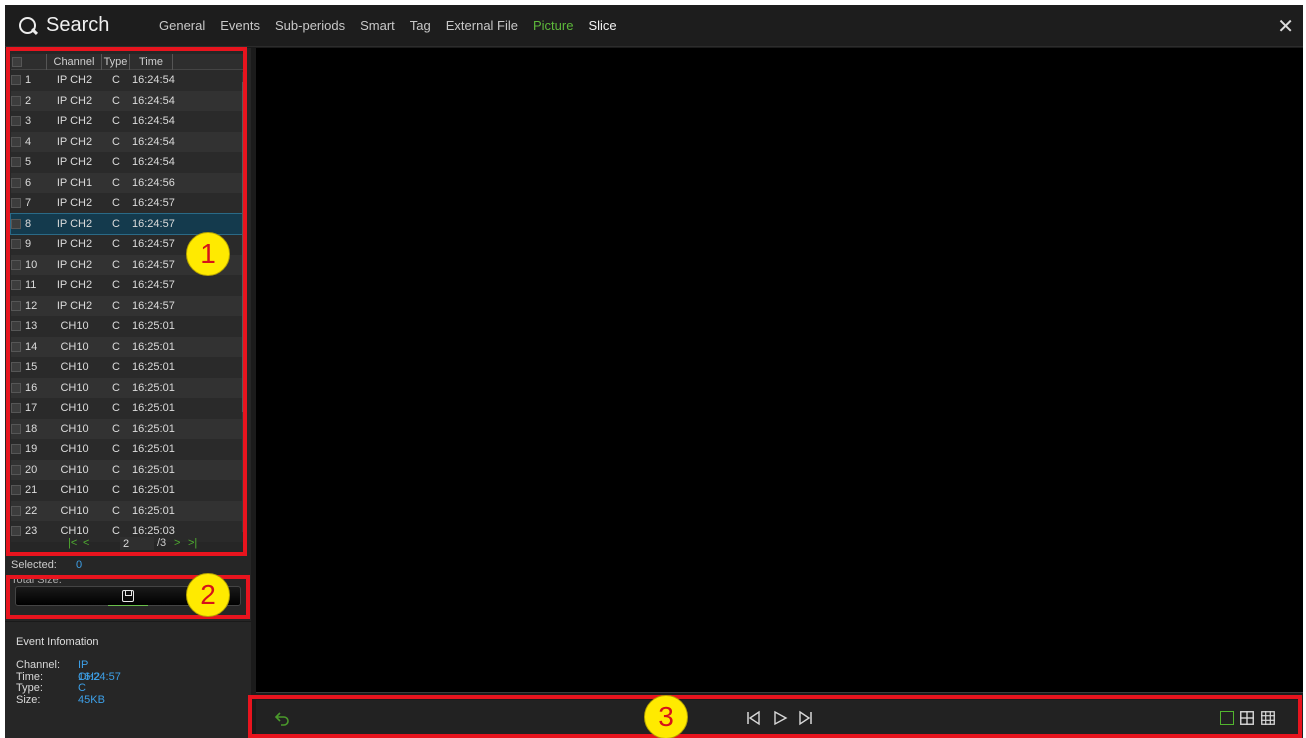  What do you see at coordinates (153, 285) in the screenshot?
I see `row-time: 16:24:57` at bounding box center [153, 285].